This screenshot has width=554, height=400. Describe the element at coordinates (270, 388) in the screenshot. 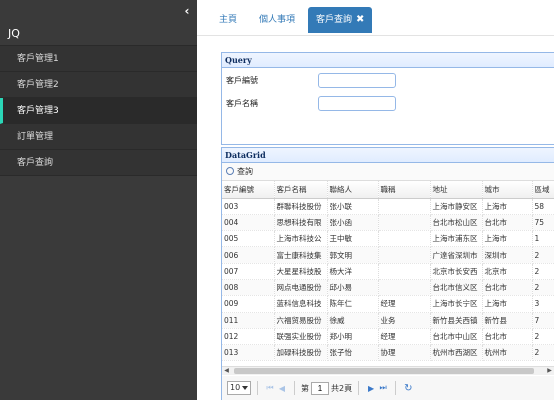

I see `first-page-icon: ⏮` at that location.